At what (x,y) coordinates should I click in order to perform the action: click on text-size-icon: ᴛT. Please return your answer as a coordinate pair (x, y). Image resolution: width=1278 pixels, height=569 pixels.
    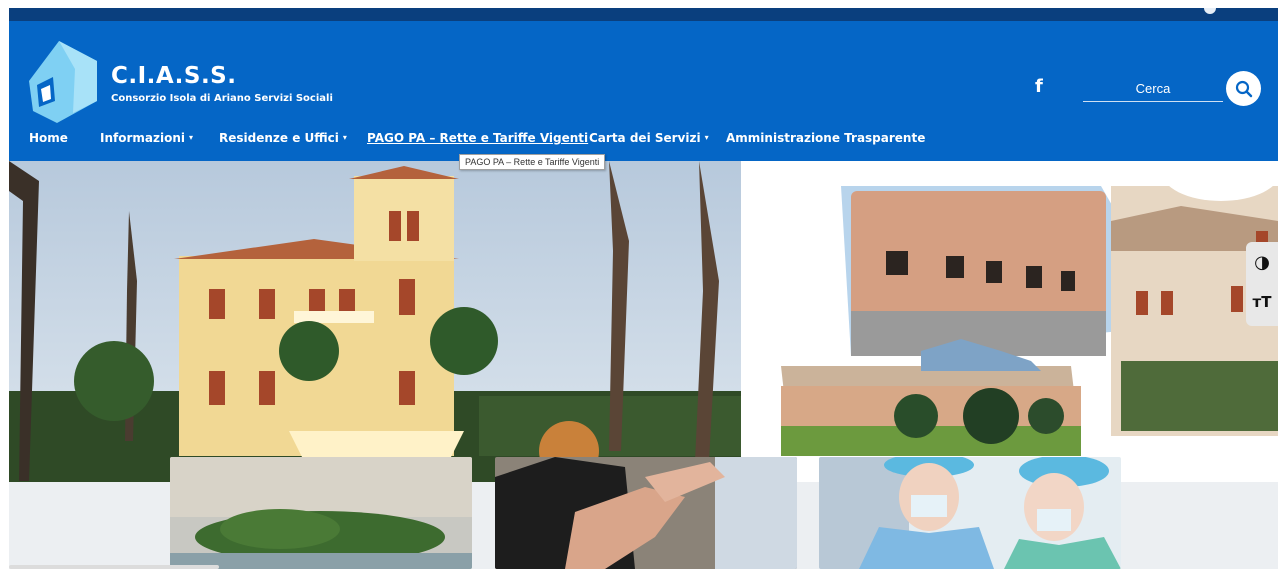
    Looking at the image, I should click on (1262, 302).